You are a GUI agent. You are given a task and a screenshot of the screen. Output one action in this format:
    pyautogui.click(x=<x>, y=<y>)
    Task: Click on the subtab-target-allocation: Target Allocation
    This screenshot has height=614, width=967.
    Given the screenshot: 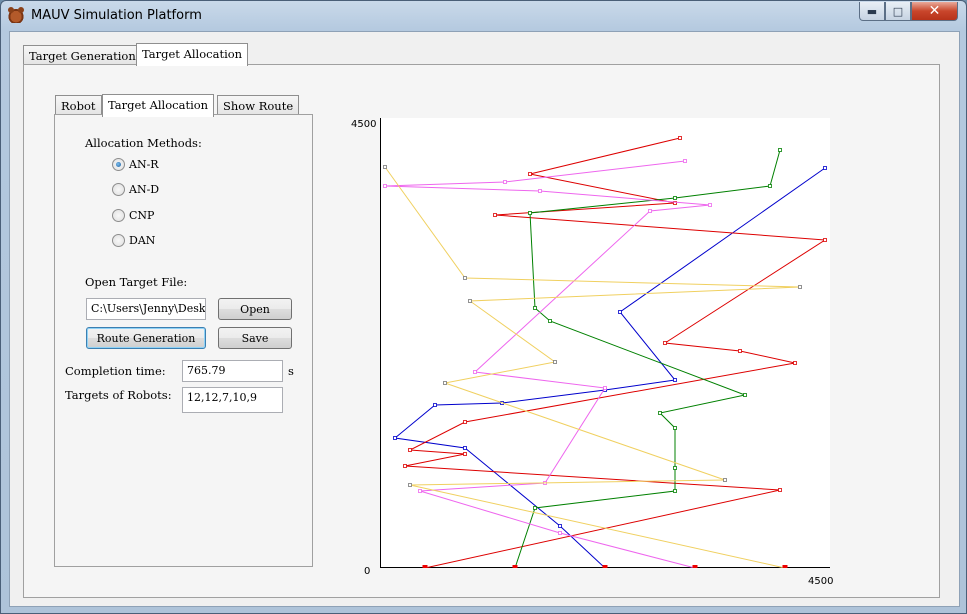 What is the action you would take?
    pyautogui.click(x=158, y=105)
    